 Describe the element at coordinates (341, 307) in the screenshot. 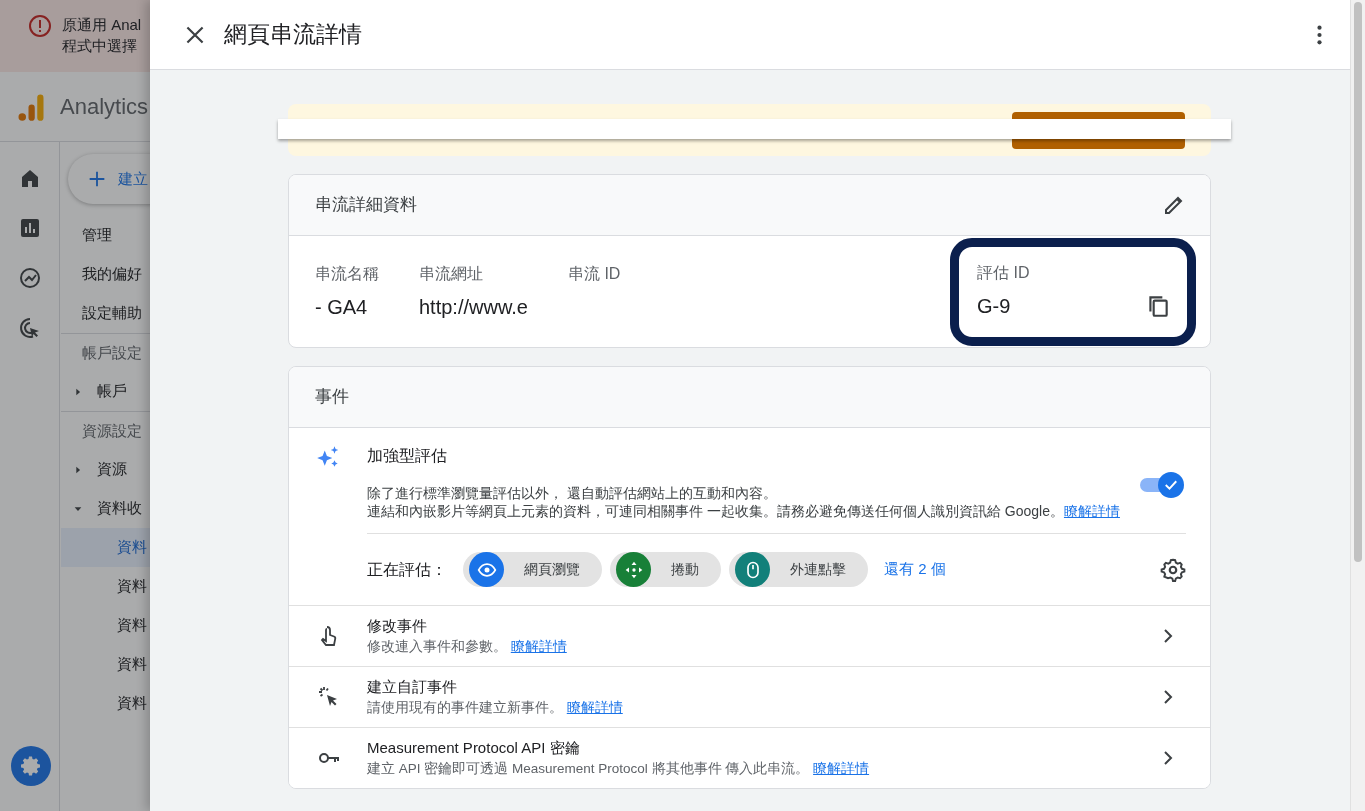

I see `field-value: - GA4` at that location.